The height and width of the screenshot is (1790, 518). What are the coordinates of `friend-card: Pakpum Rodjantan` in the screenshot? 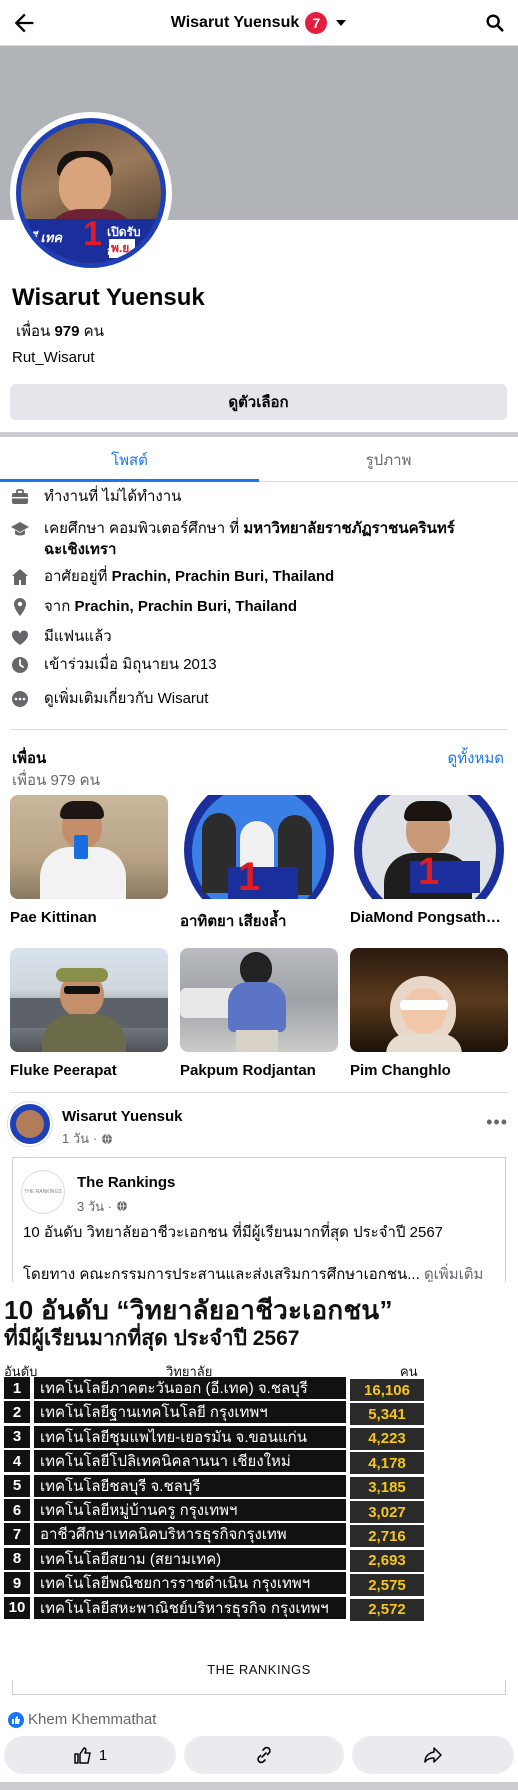 It's located at (259, 1013).